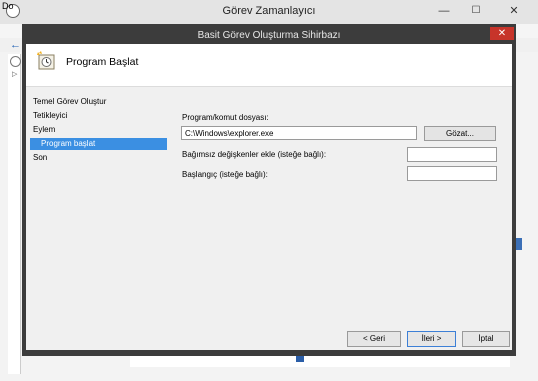 The width and height of the screenshot is (538, 381). What do you see at coordinates (44, 129) in the screenshot?
I see `step-eylem: Eylem` at bounding box center [44, 129].